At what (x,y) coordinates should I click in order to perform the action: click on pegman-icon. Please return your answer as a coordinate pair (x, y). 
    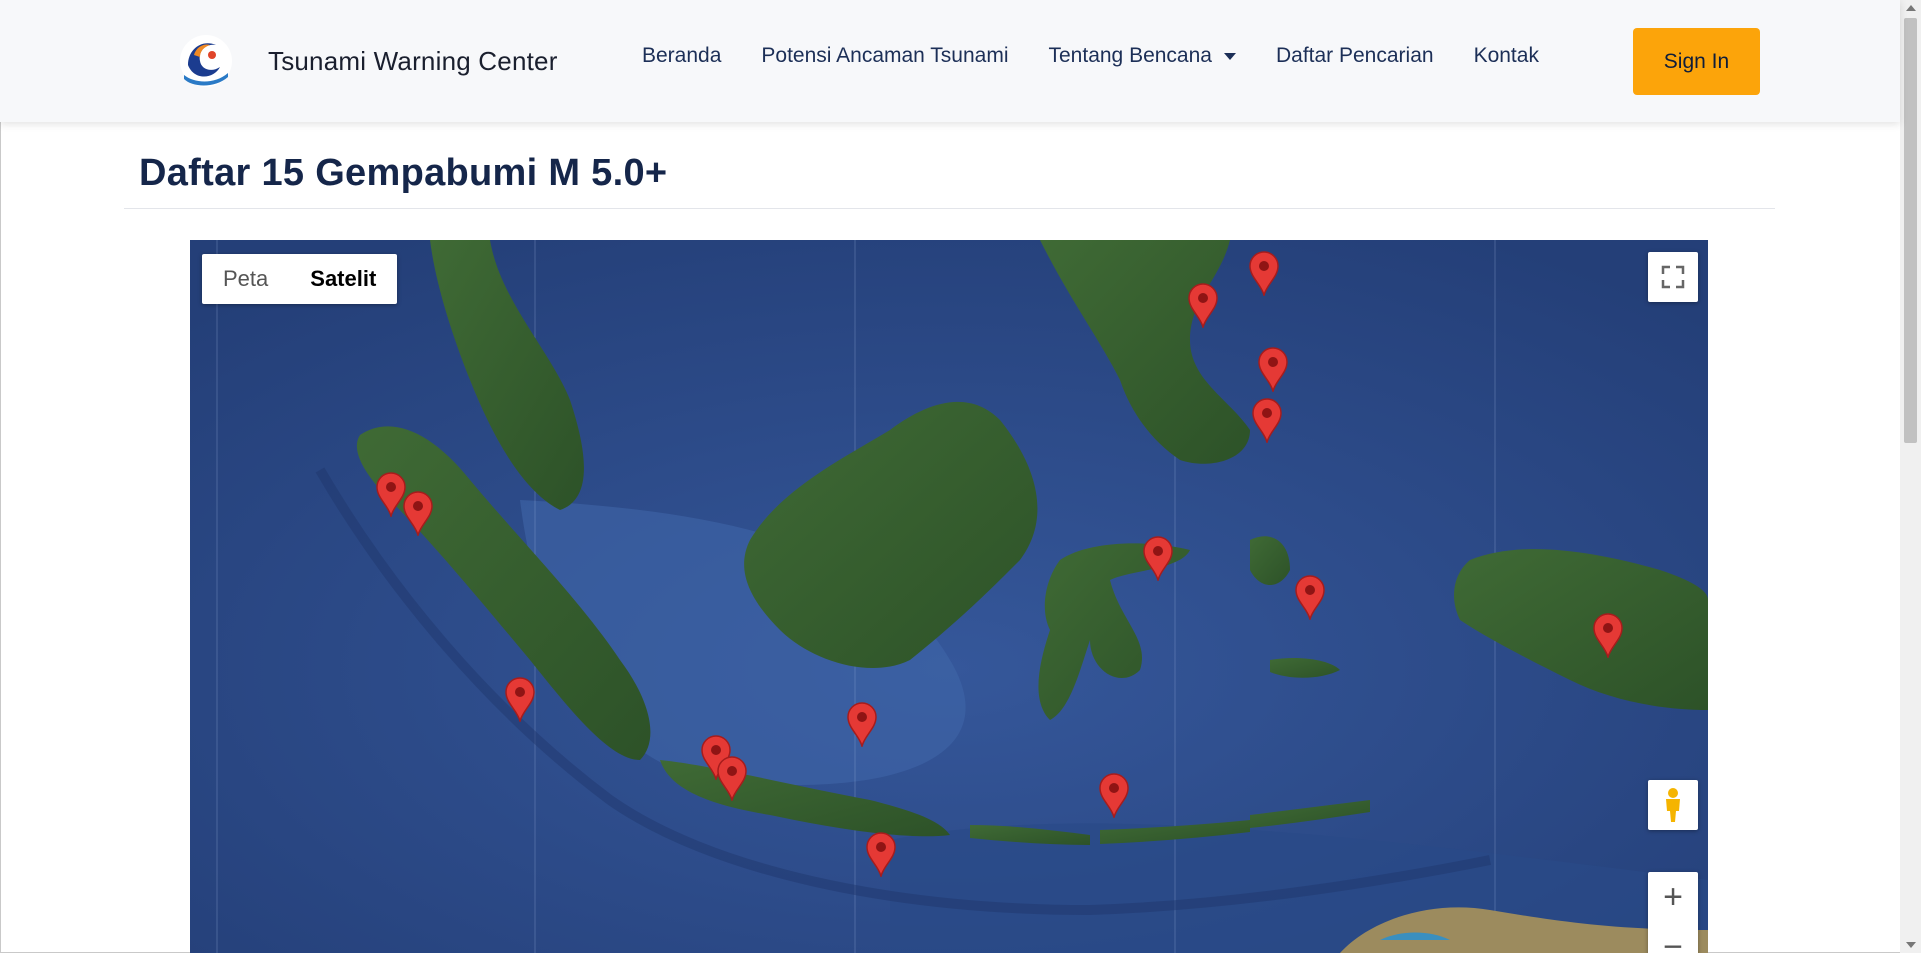
    Looking at the image, I should click on (1673, 805).